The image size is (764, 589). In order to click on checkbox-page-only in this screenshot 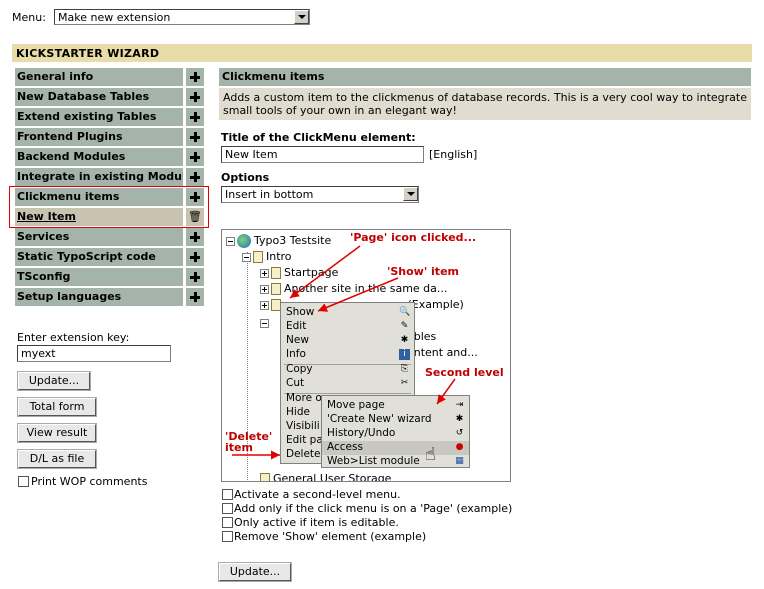, I will do `click(227, 508)`.